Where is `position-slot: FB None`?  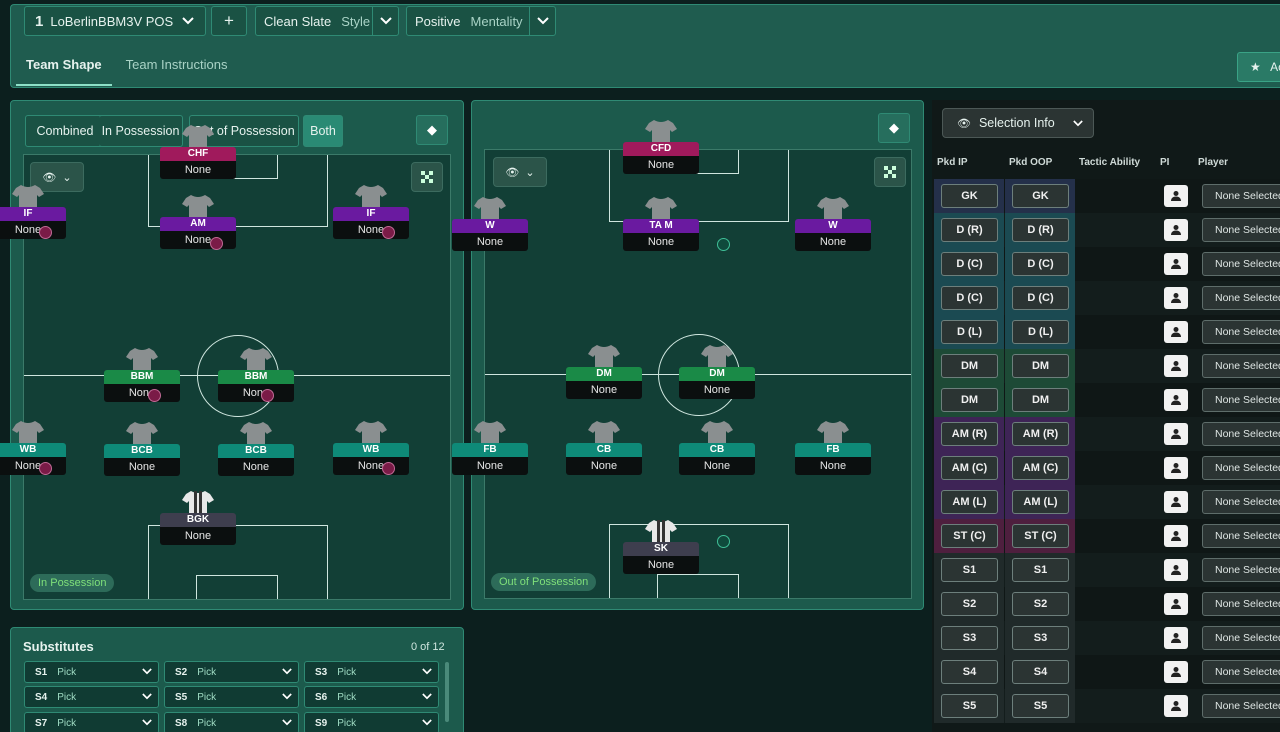
position-slot: FB None is located at coordinates (833, 447).